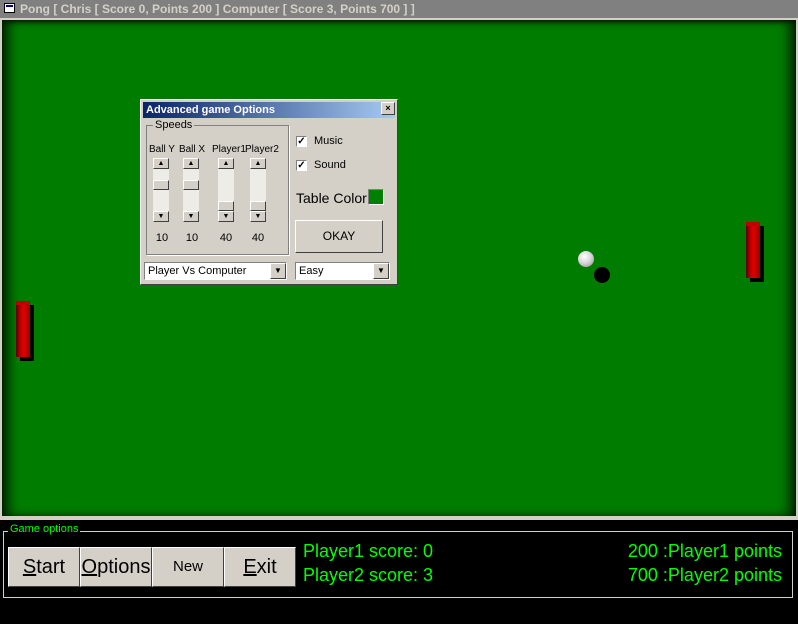 The height and width of the screenshot is (624, 798). I want to click on options-mnemonic: O, so click(89, 567).